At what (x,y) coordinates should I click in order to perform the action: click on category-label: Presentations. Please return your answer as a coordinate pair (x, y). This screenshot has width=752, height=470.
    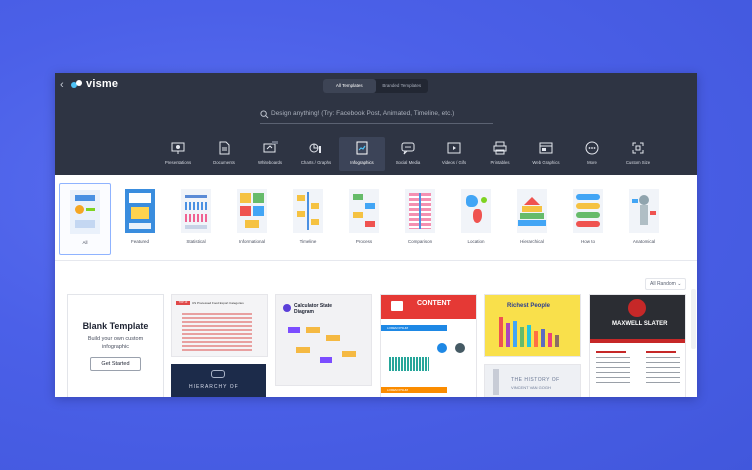
    Looking at the image, I should click on (178, 162).